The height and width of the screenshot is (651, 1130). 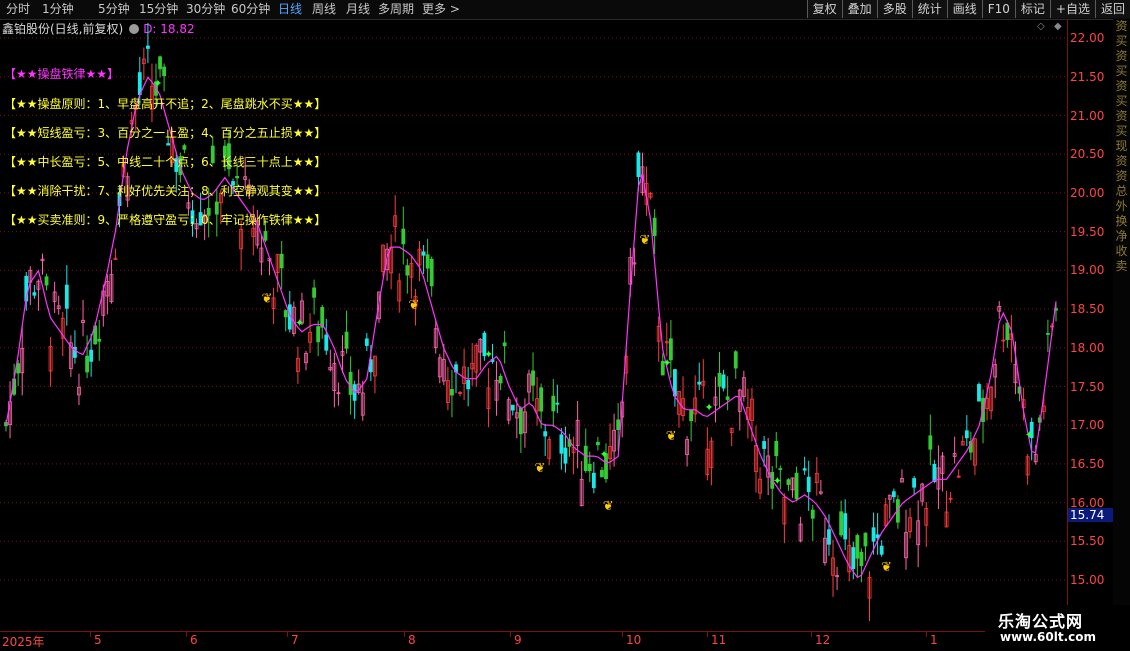 I want to click on y-tick-label: 15.50, so click(x=1087, y=541).